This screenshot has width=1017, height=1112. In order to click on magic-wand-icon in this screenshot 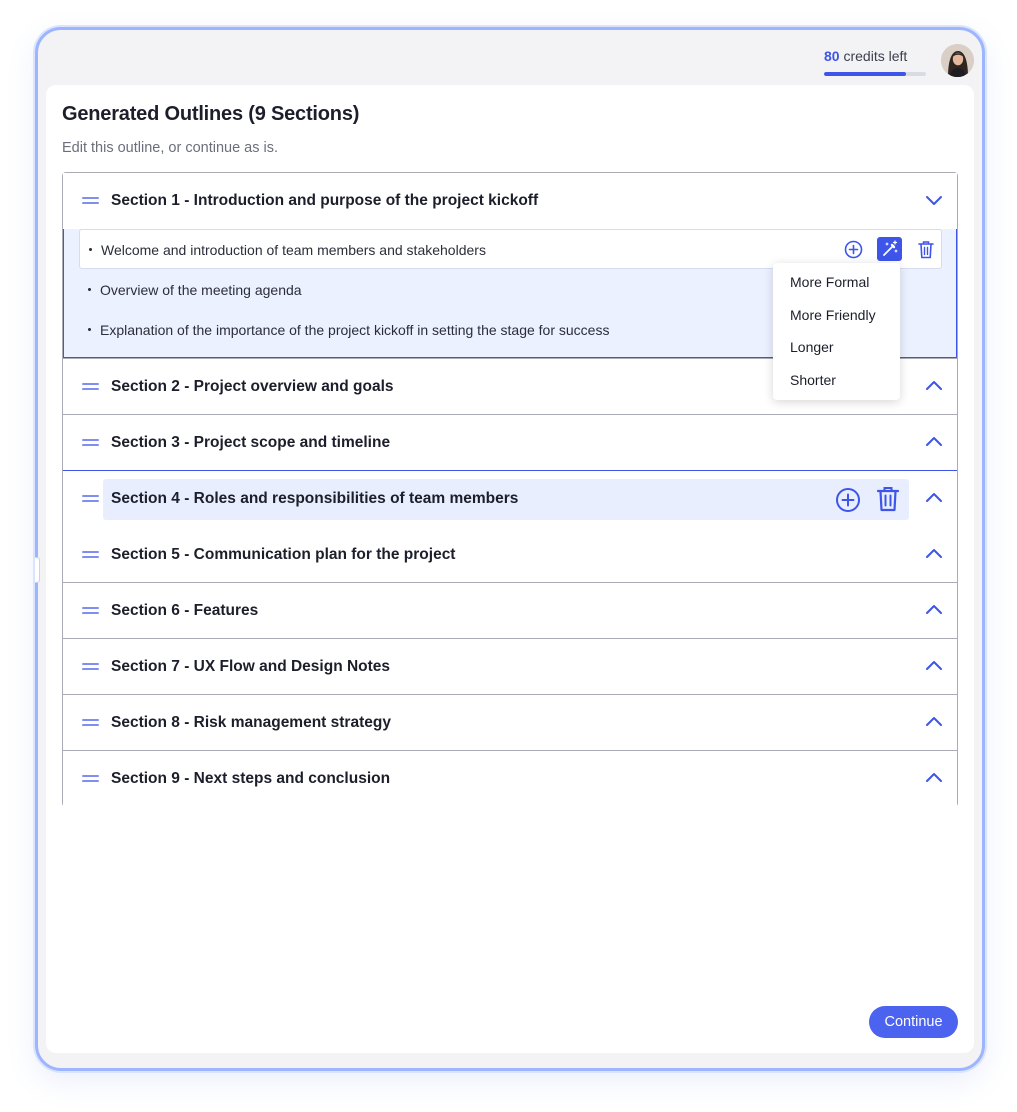, I will do `click(890, 248)`.